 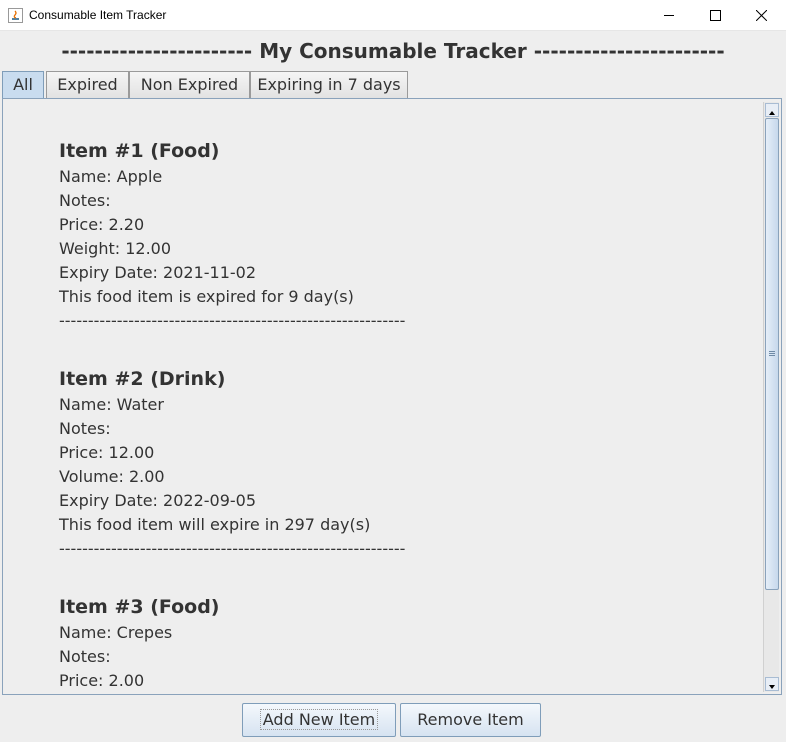 What do you see at coordinates (102, 680) in the screenshot?
I see `item-price: Price: 2.00` at bounding box center [102, 680].